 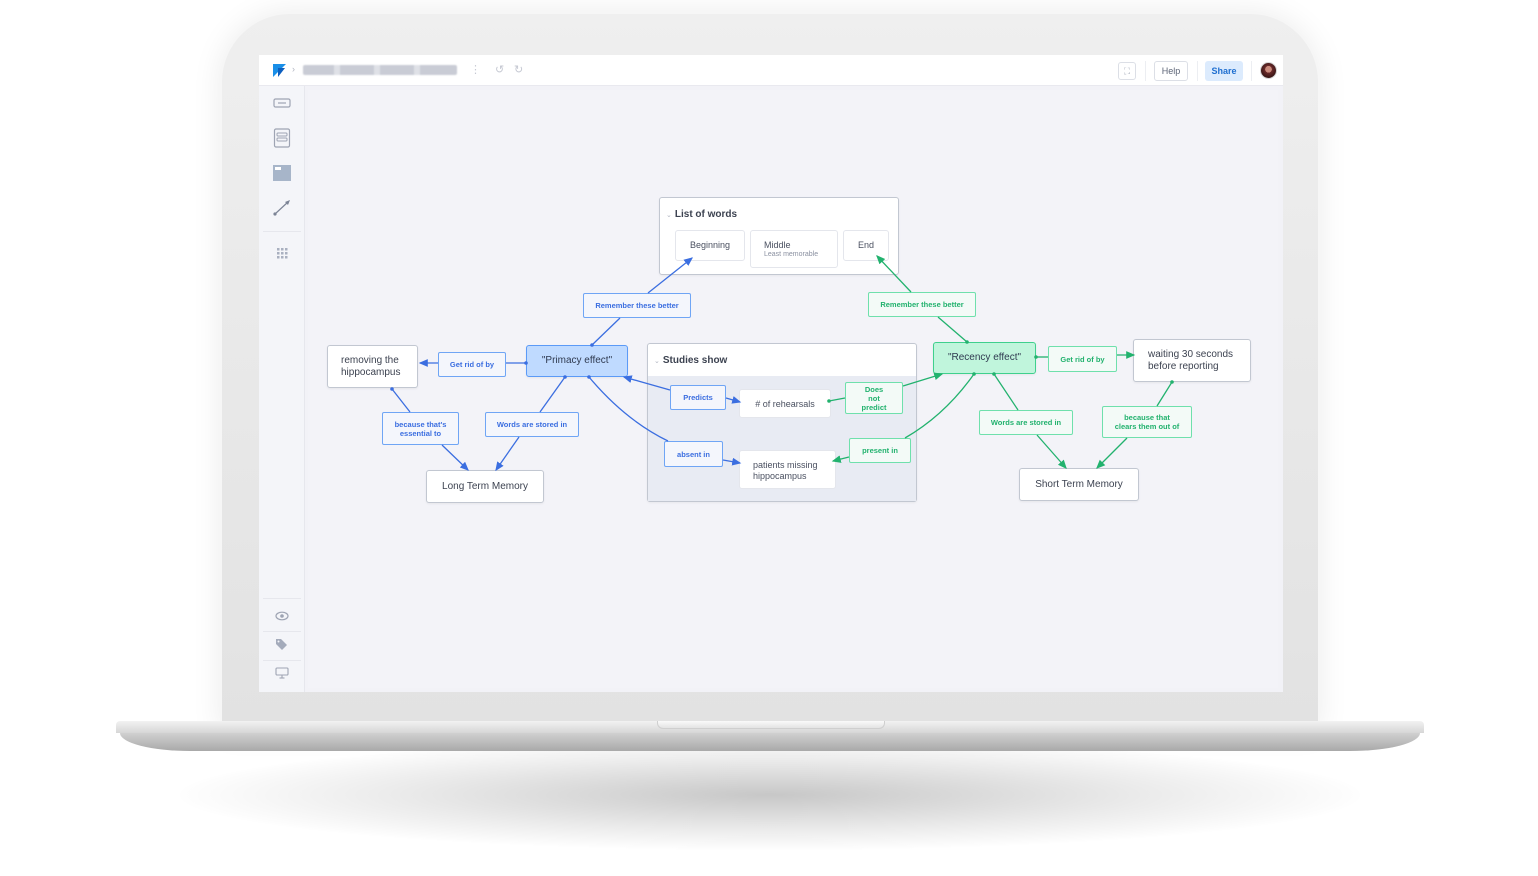 I want to click on text-box-tool, so click(x=282, y=103).